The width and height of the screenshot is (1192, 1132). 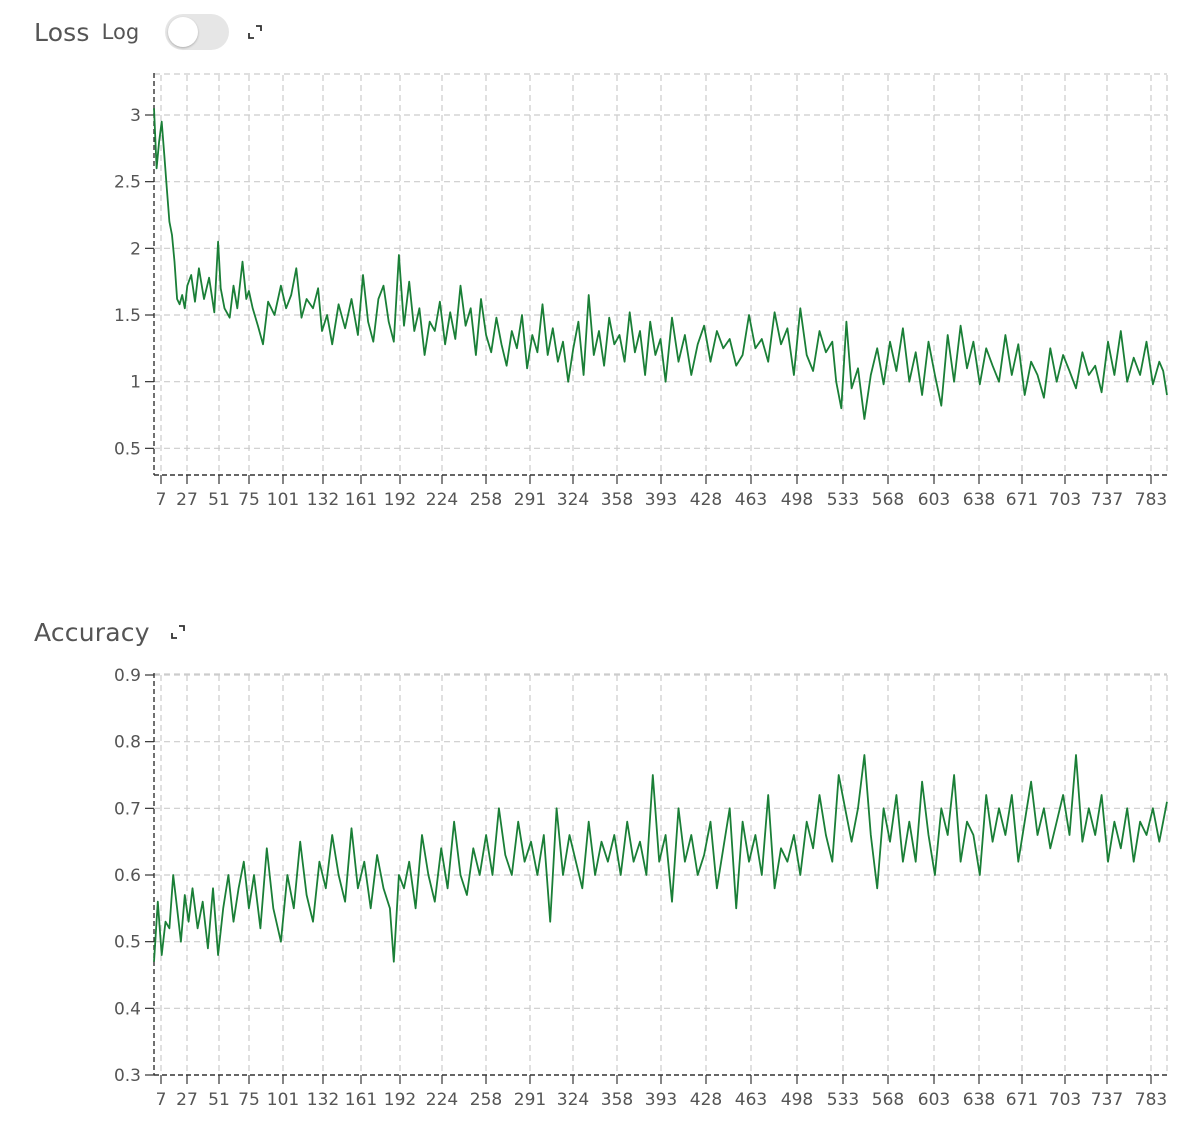 What do you see at coordinates (573, 500) in the screenshot?
I see `loss-x-tick-label: 324` at bounding box center [573, 500].